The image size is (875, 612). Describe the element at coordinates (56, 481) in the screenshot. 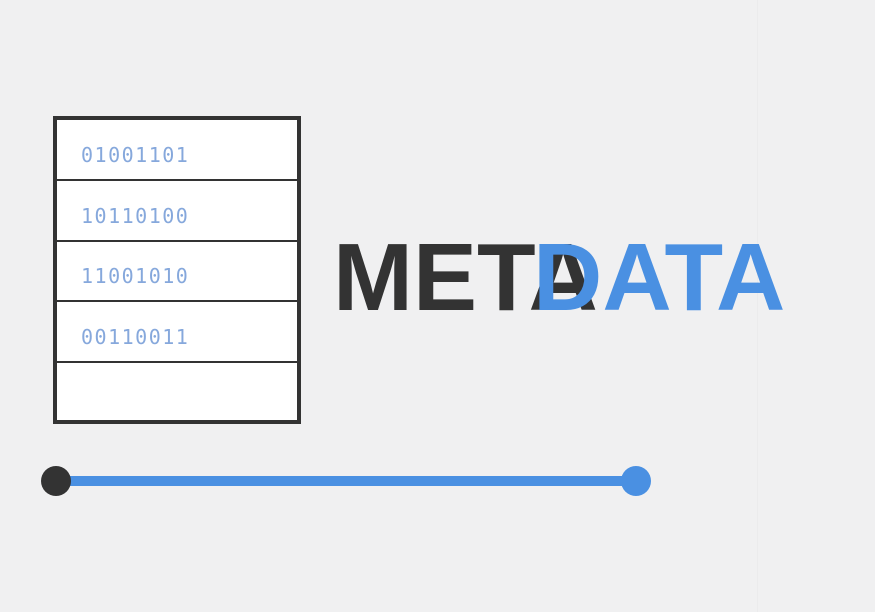

I see `slider-start-handle-icon` at that location.